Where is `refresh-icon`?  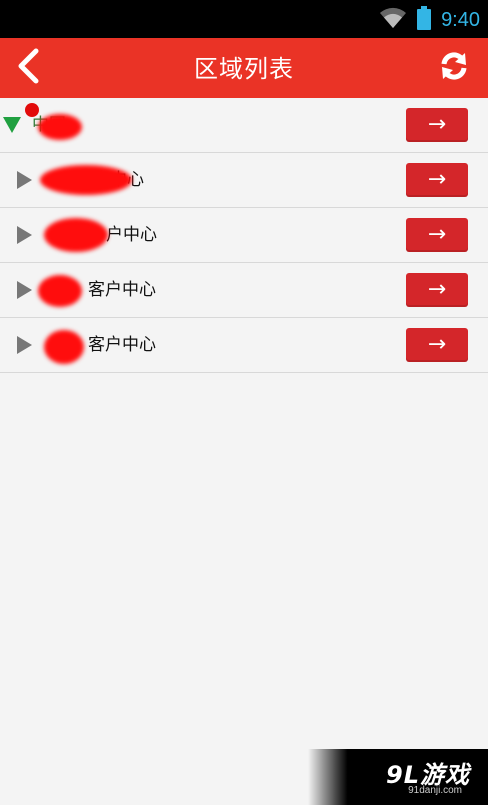
refresh-icon is located at coordinates (454, 68).